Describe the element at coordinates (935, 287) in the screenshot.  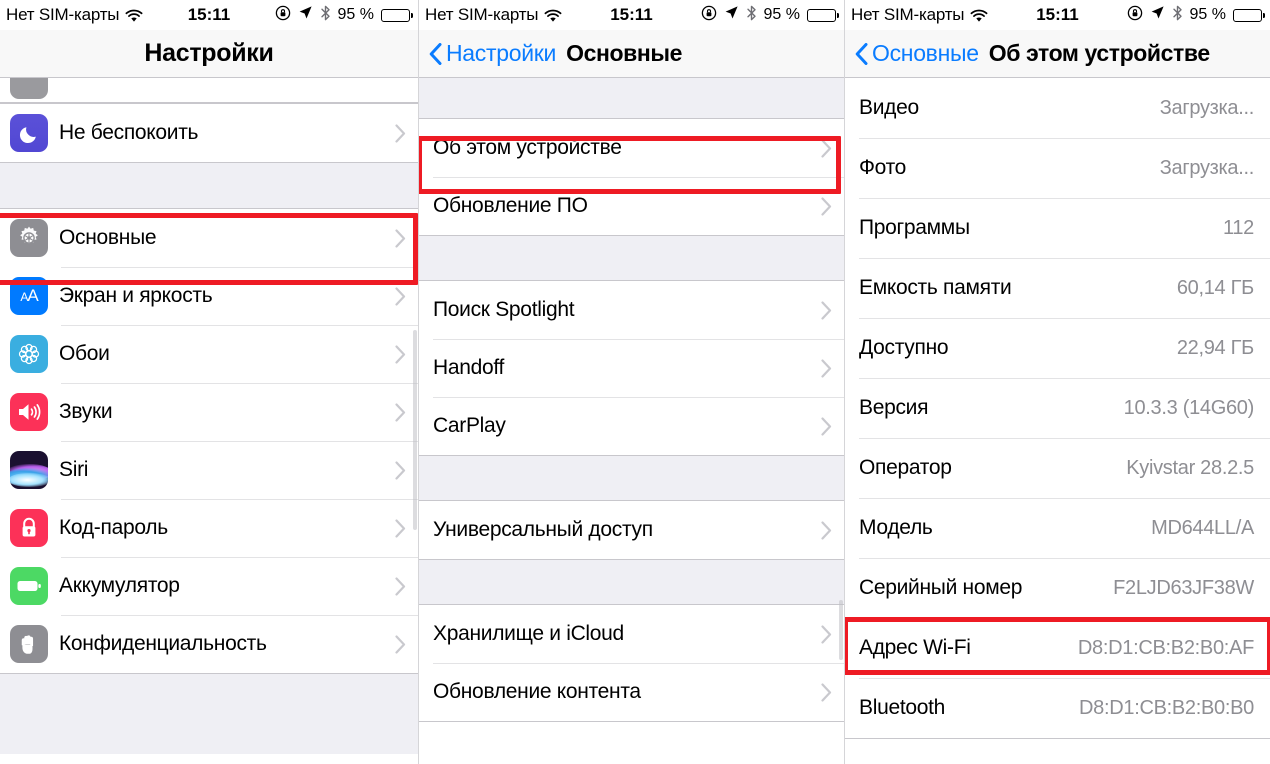
I see `row-label: Емкость памяти` at that location.